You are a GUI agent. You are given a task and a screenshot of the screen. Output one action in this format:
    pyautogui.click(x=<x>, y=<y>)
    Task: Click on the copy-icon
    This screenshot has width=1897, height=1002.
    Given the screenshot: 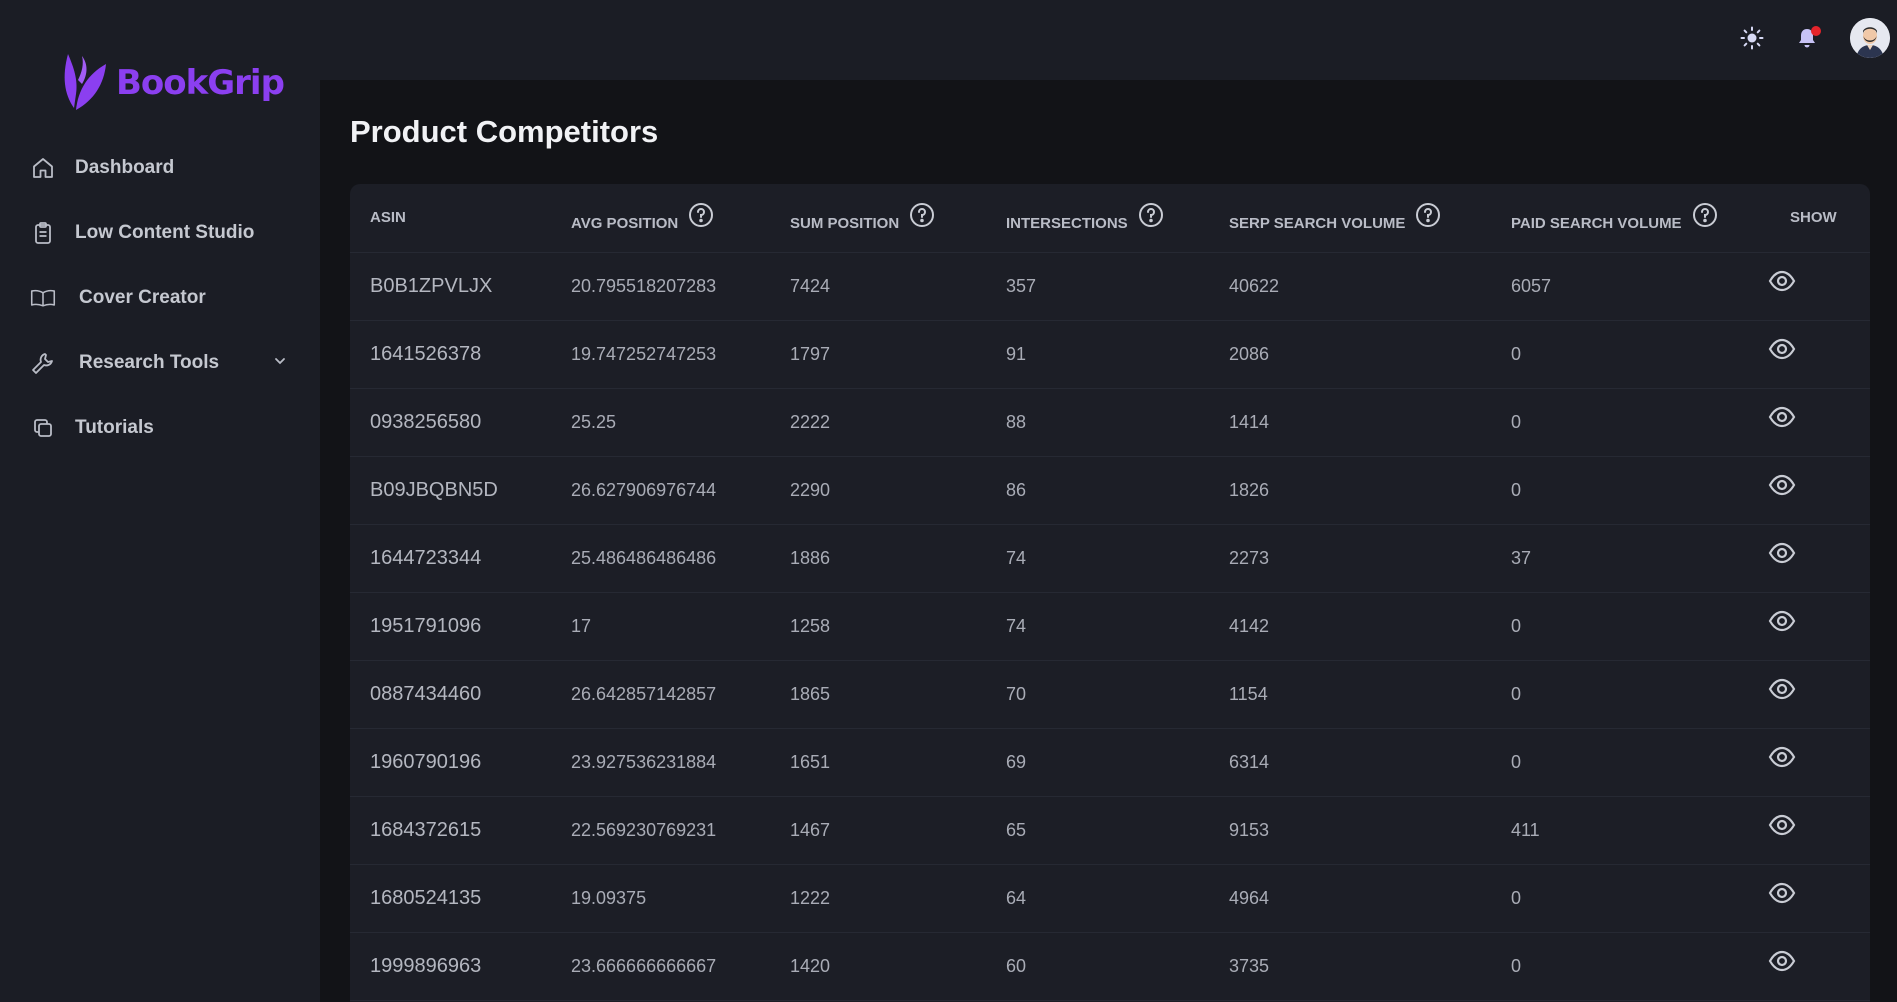 What is the action you would take?
    pyautogui.click(x=43, y=428)
    